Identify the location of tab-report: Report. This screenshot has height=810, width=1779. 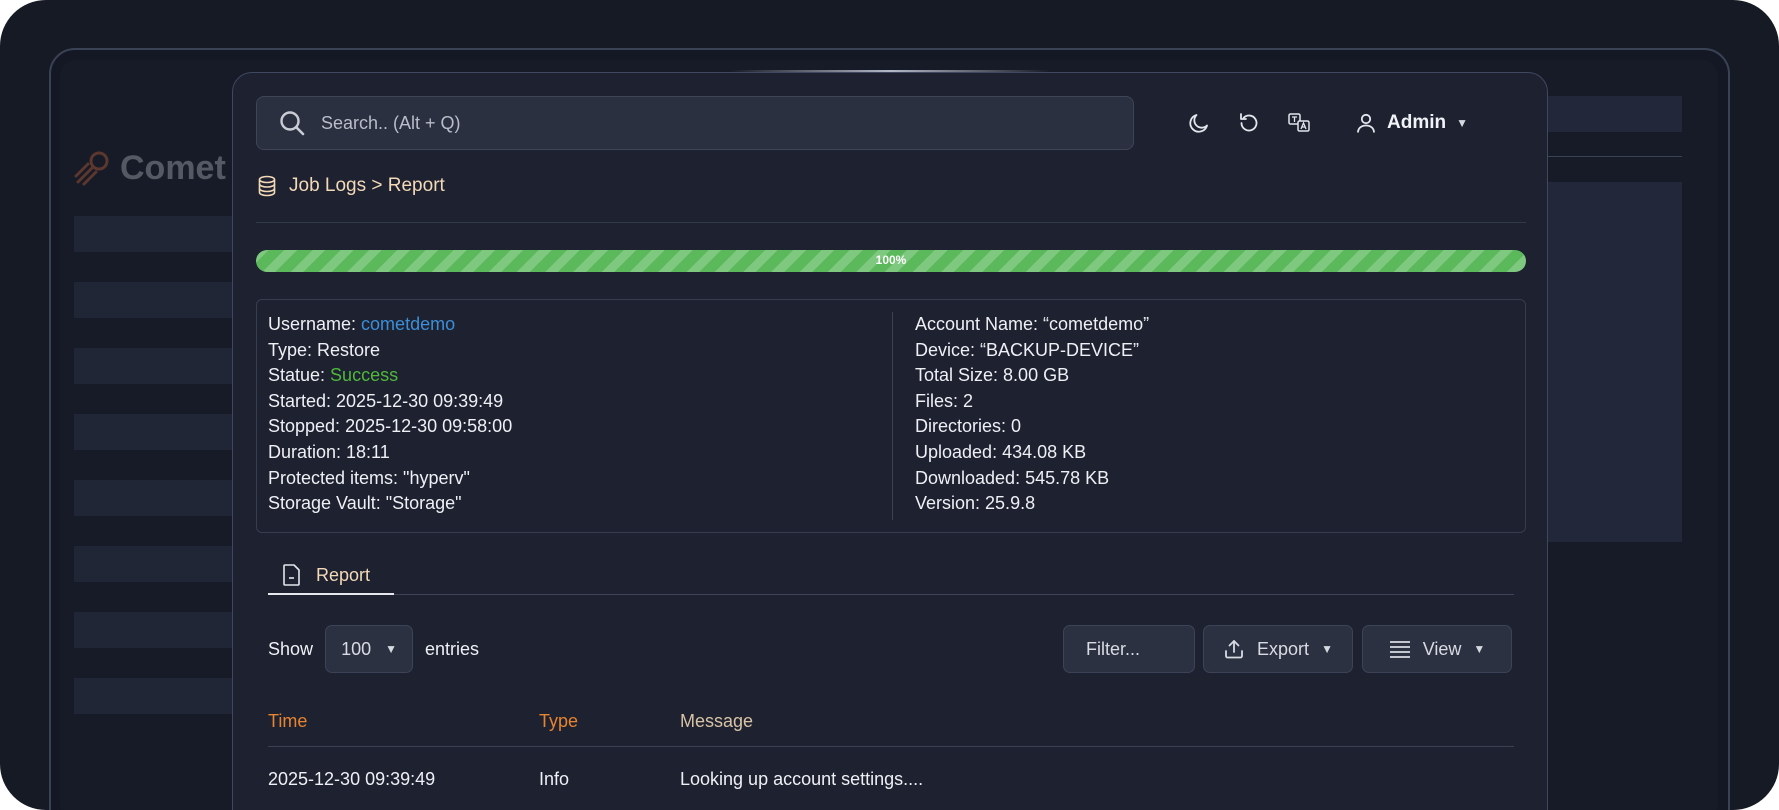
(331, 579).